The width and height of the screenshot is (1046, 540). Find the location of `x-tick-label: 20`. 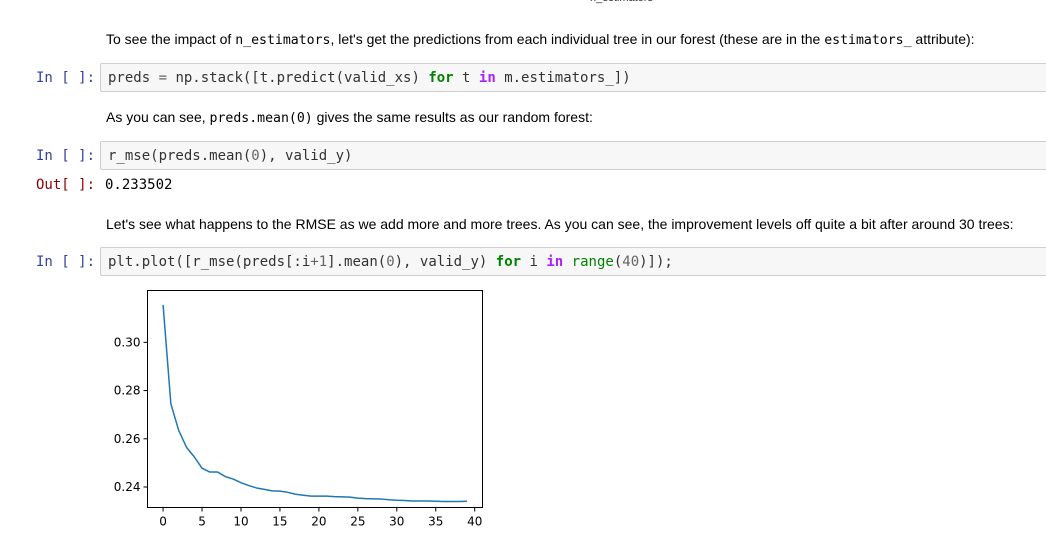

x-tick-label: 20 is located at coordinates (318, 522).